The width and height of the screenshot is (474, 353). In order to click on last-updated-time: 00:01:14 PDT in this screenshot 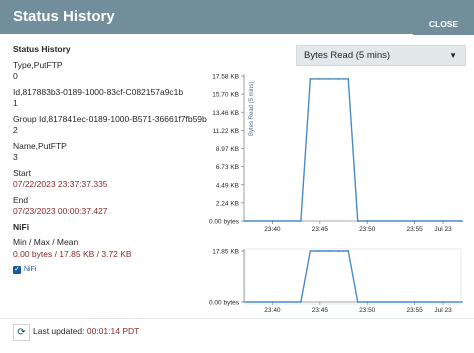, I will do `click(113, 331)`.